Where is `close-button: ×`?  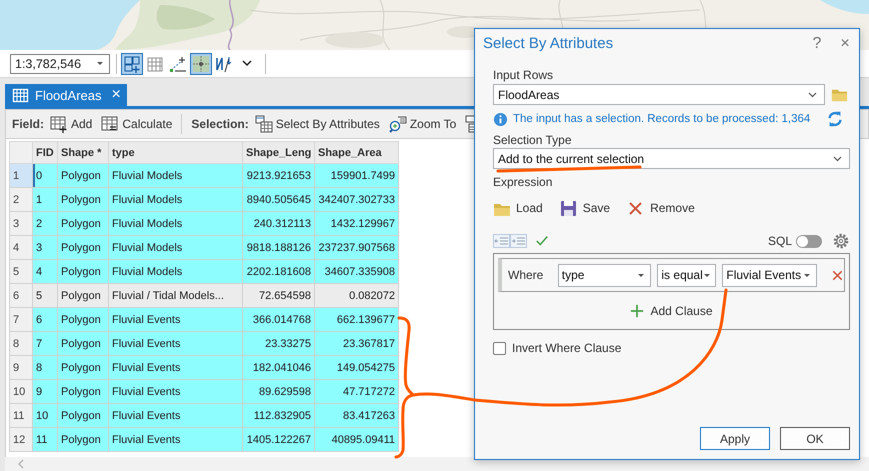
close-button: × is located at coordinates (845, 43).